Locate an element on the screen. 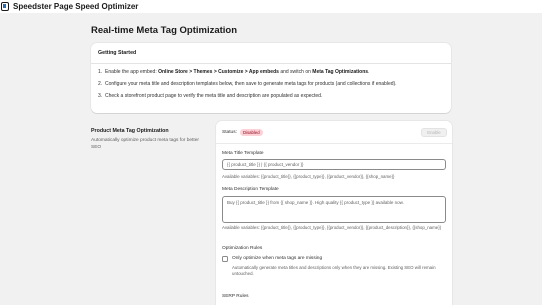  serp-rules-label: SERP Rules is located at coordinates (235, 296).